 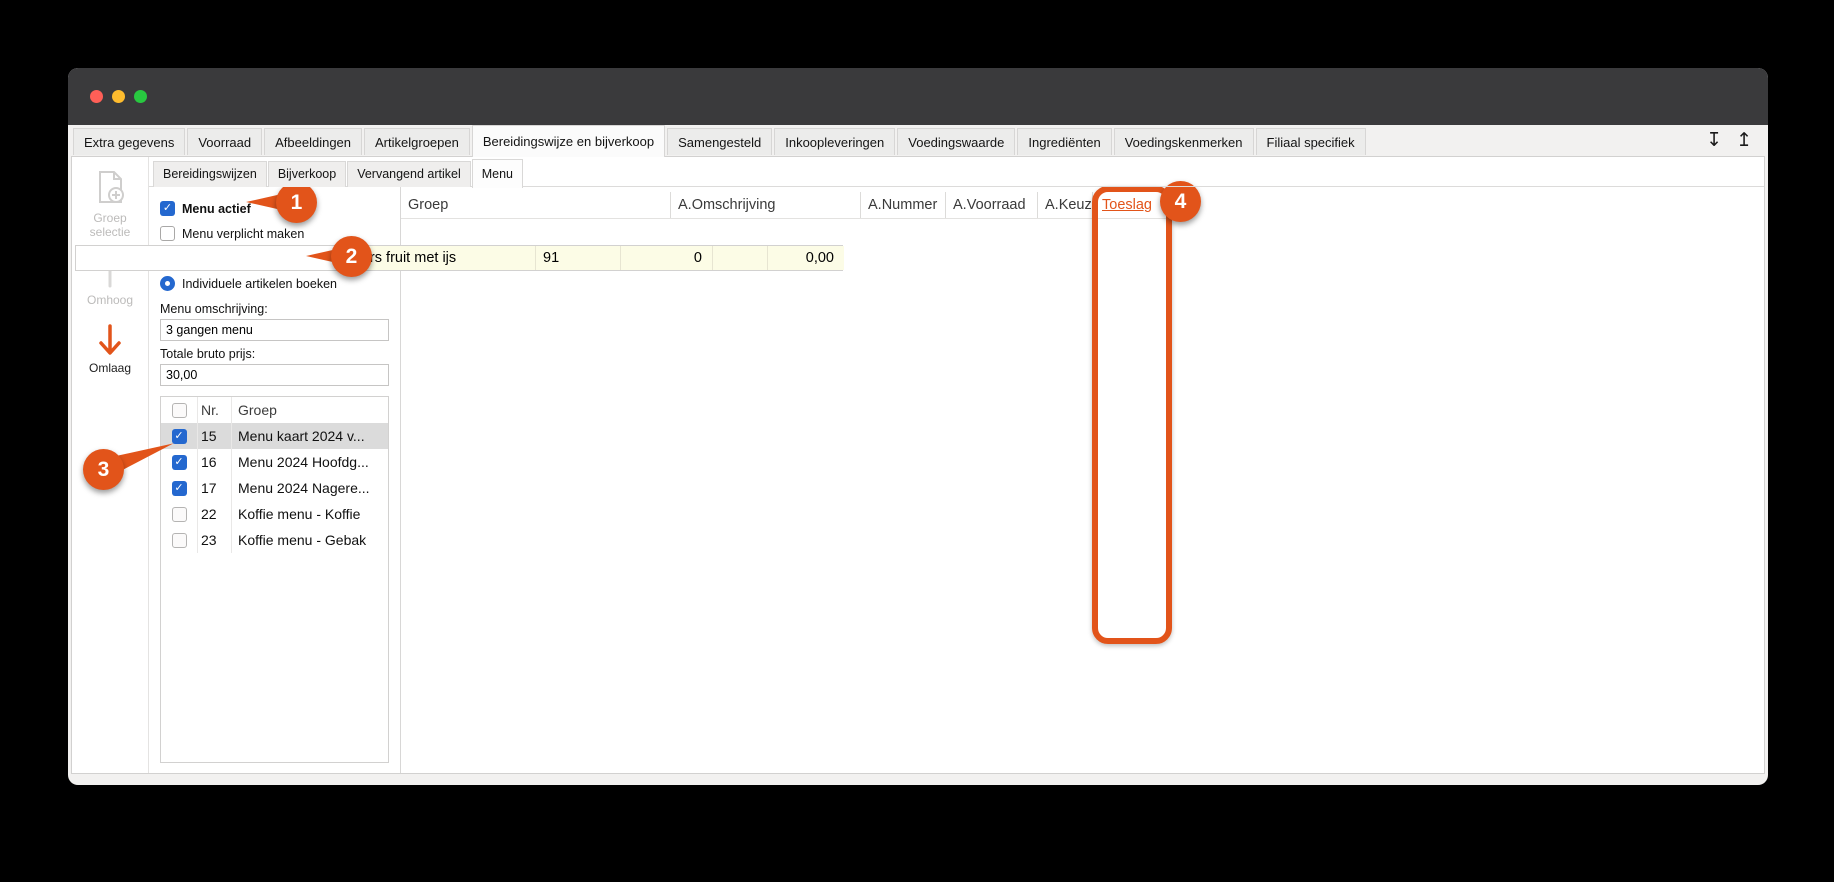 I want to click on subtab-bijverkoop: Bijverkoop, so click(x=307, y=174).